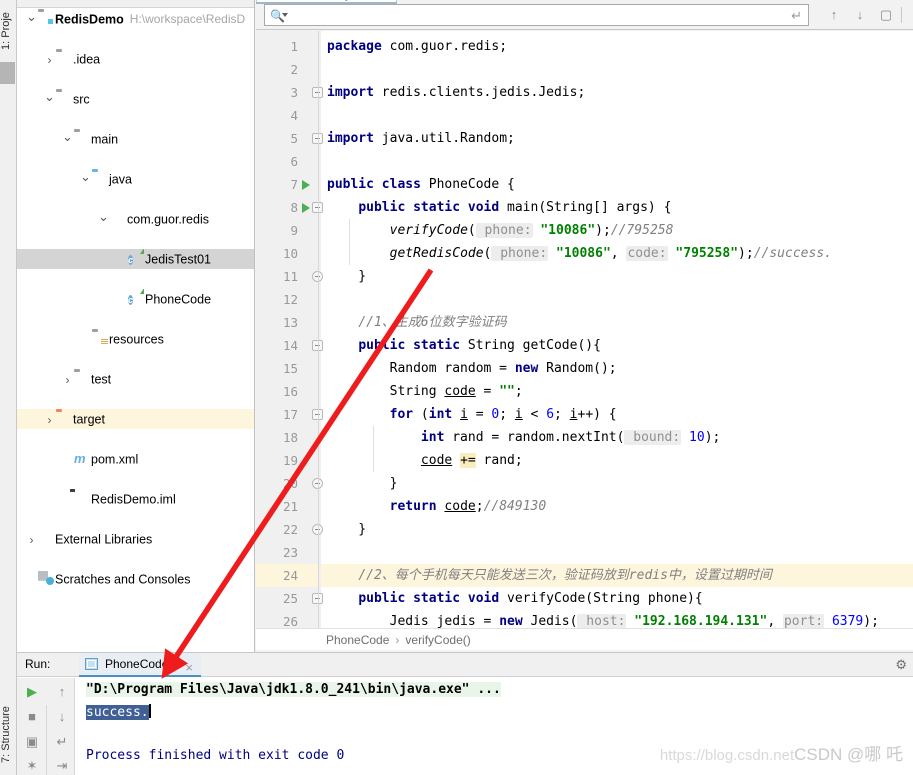  I want to click on breadcrumb-class: PhoneCode, so click(357, 640).